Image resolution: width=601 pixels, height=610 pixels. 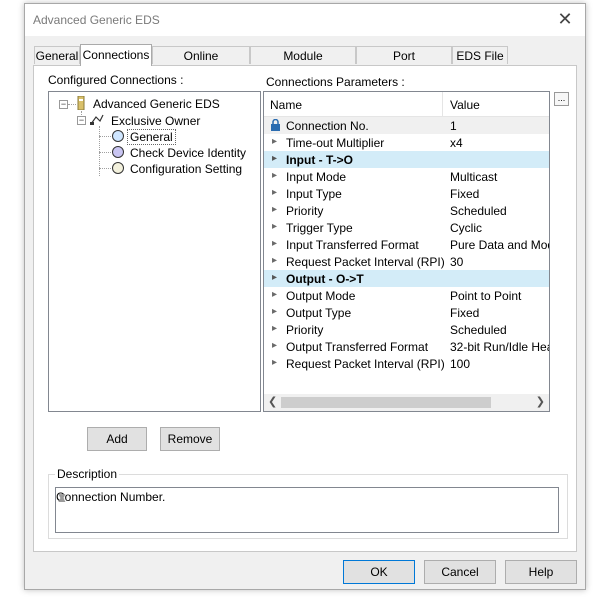 I want to click on lock-icon, so click(x=275, y=126).